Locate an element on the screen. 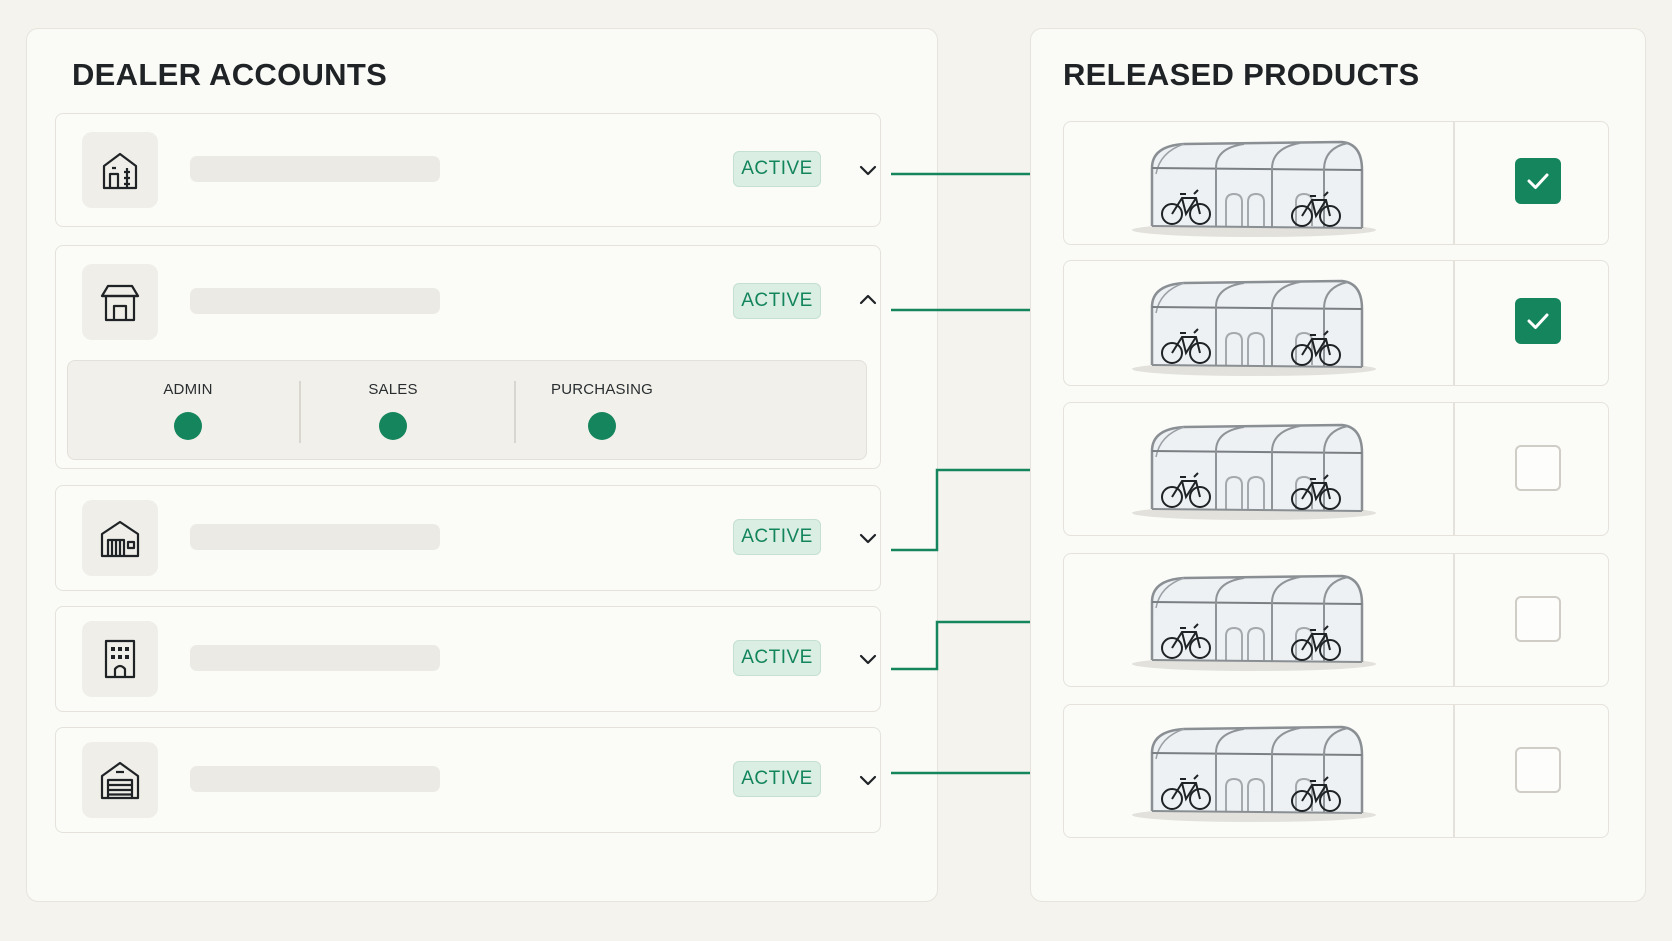 The image size is (1672, 941). apartment-building-icon is located at coordinates (120, 659).